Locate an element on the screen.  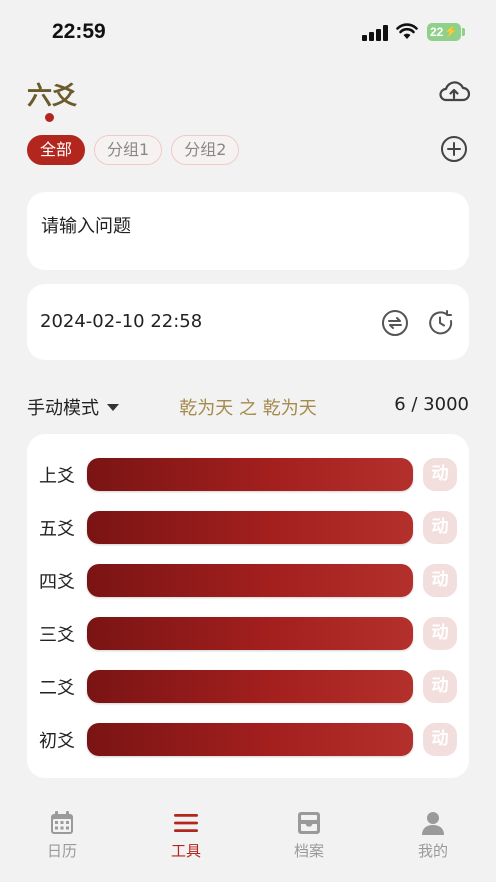
cloud-upload-icon is located at coordinates (454, 92).